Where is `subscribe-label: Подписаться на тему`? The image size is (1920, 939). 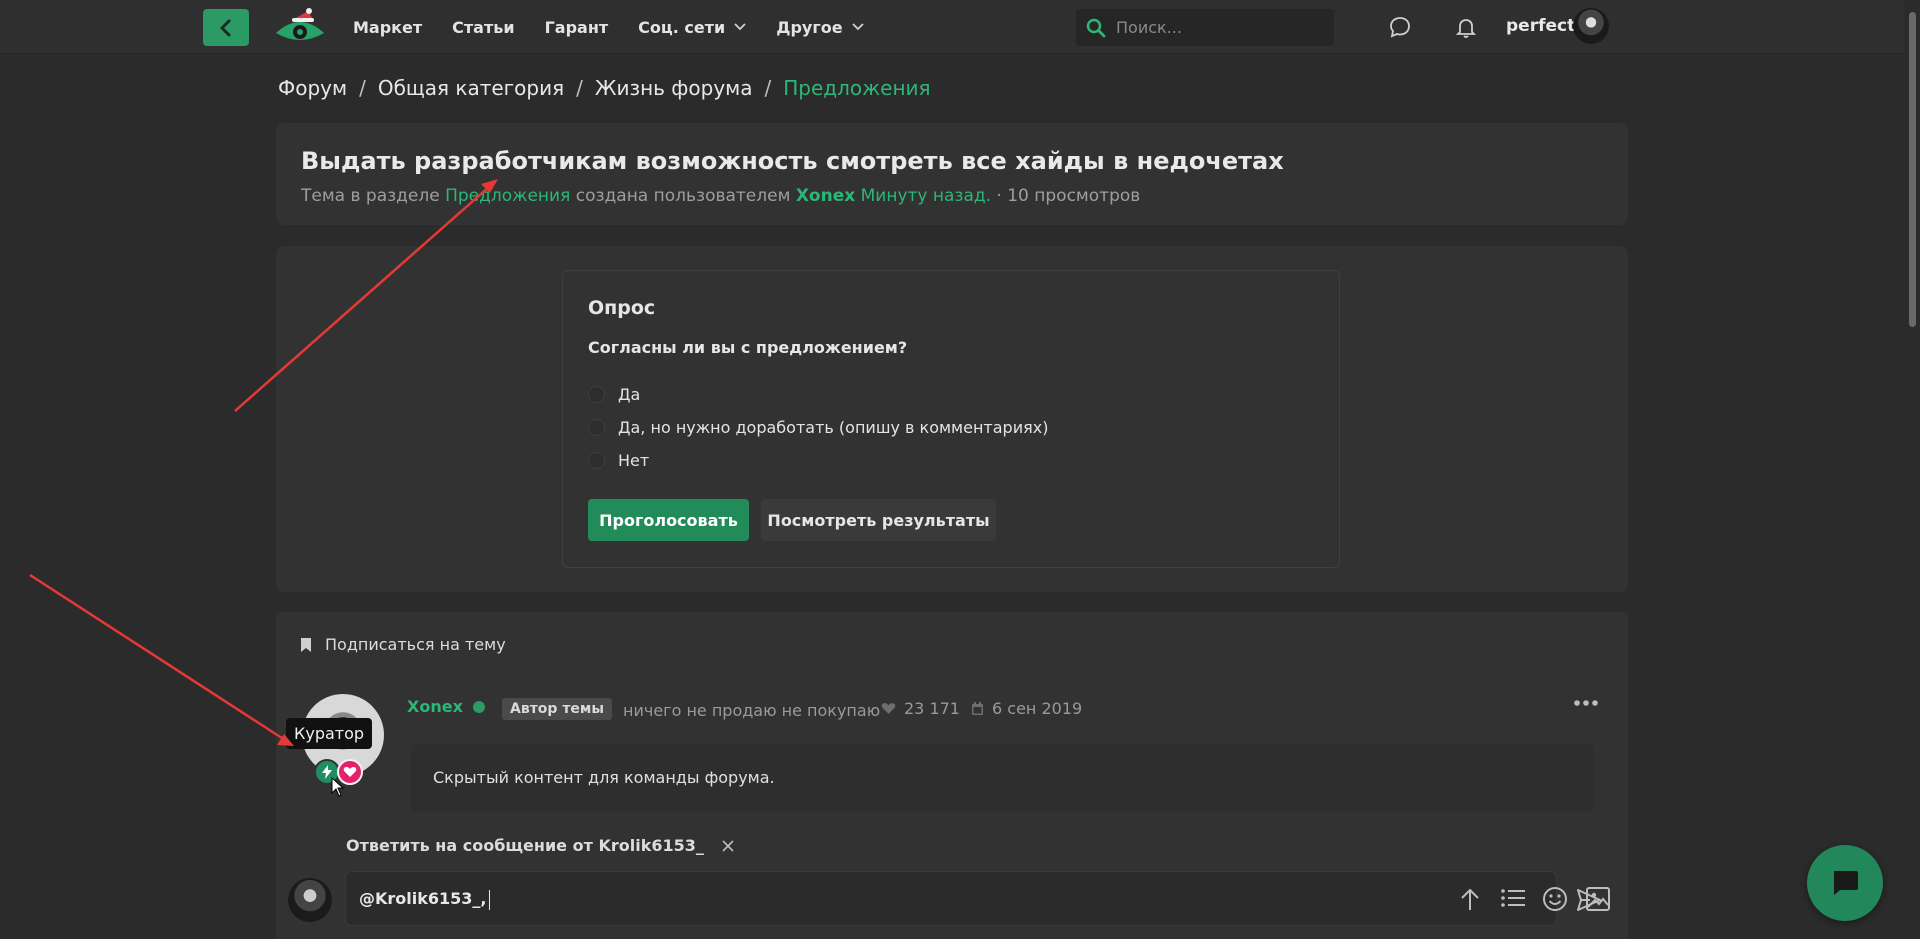 subscribe-label: Подписаться на тему is located at coordinates (415, 644).